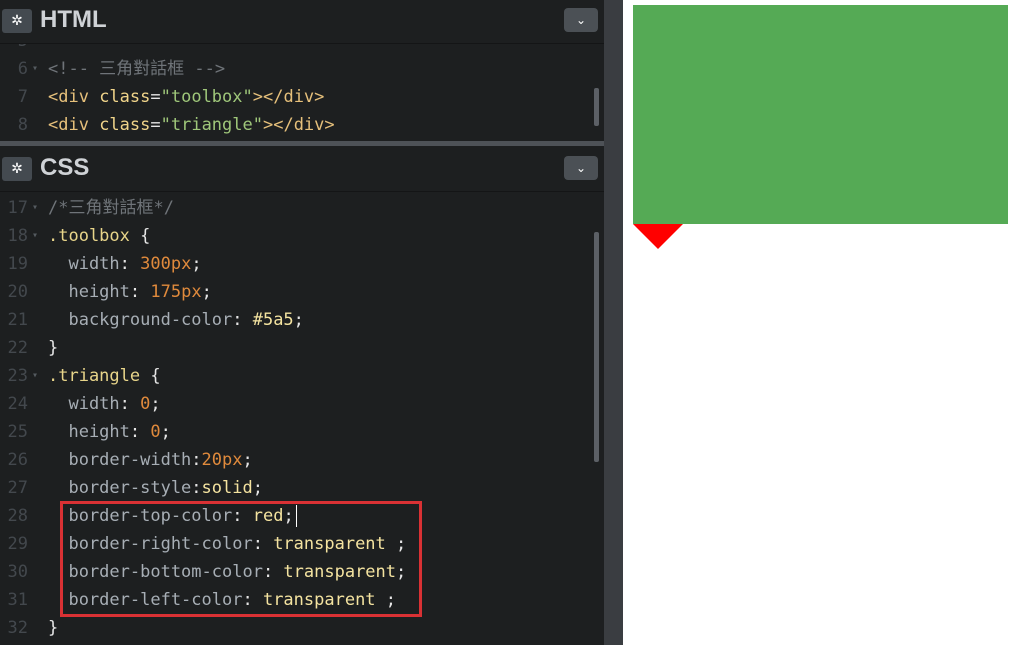 This screenshot has height=645, width=1020. Describe the element at coordinates (300, 628) in the screenshot. I see `code-line: 32}` at that location.